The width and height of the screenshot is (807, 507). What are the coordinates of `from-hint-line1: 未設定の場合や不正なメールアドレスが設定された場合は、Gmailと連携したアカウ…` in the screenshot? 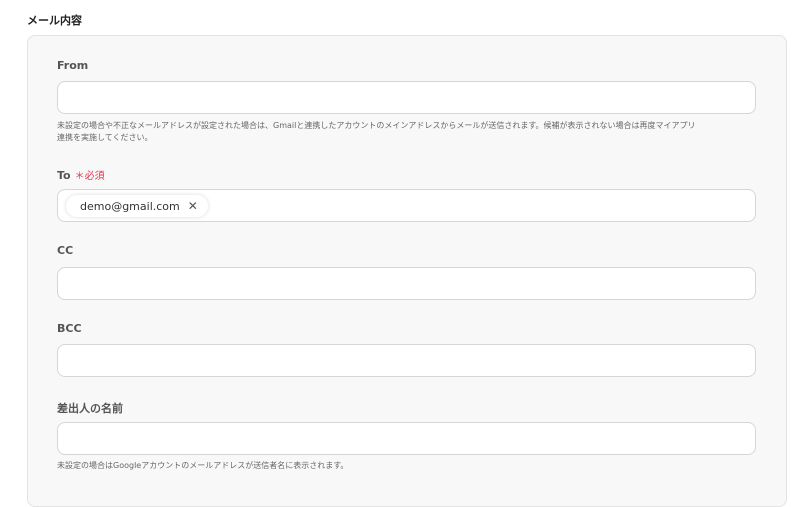 It's located at (376, 125).